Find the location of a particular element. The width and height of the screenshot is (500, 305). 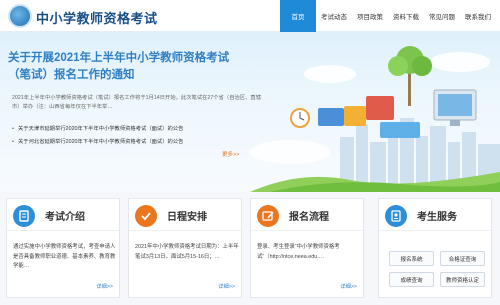

checkmark-icon is located at coordinates (146, 216).